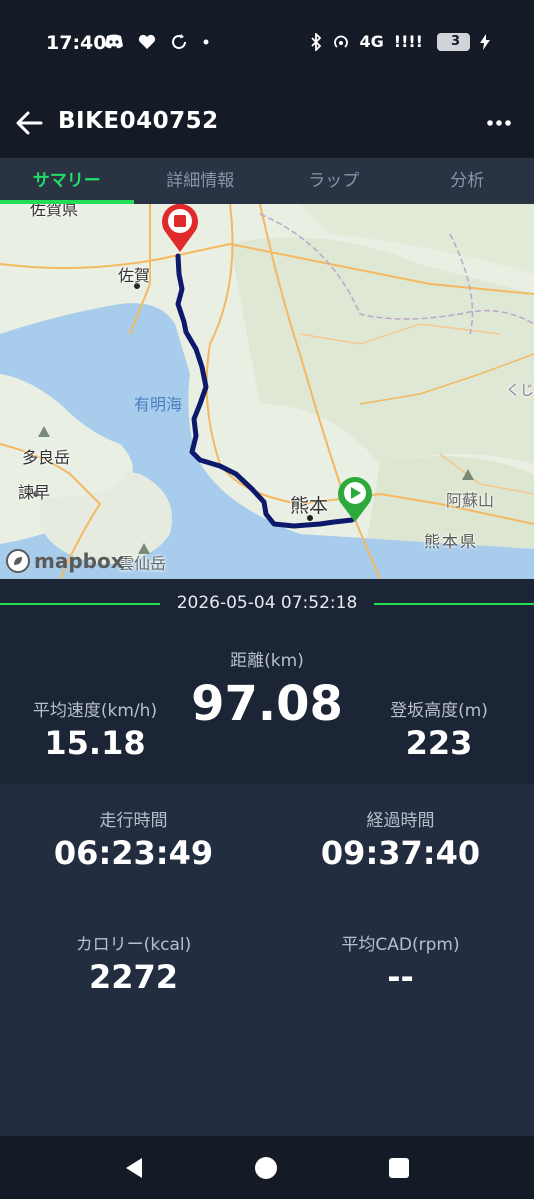 This screenshot has height=1199, width=534. I want to click on avg-cad-label: 平均CAD(rpm), so click(400, 945).